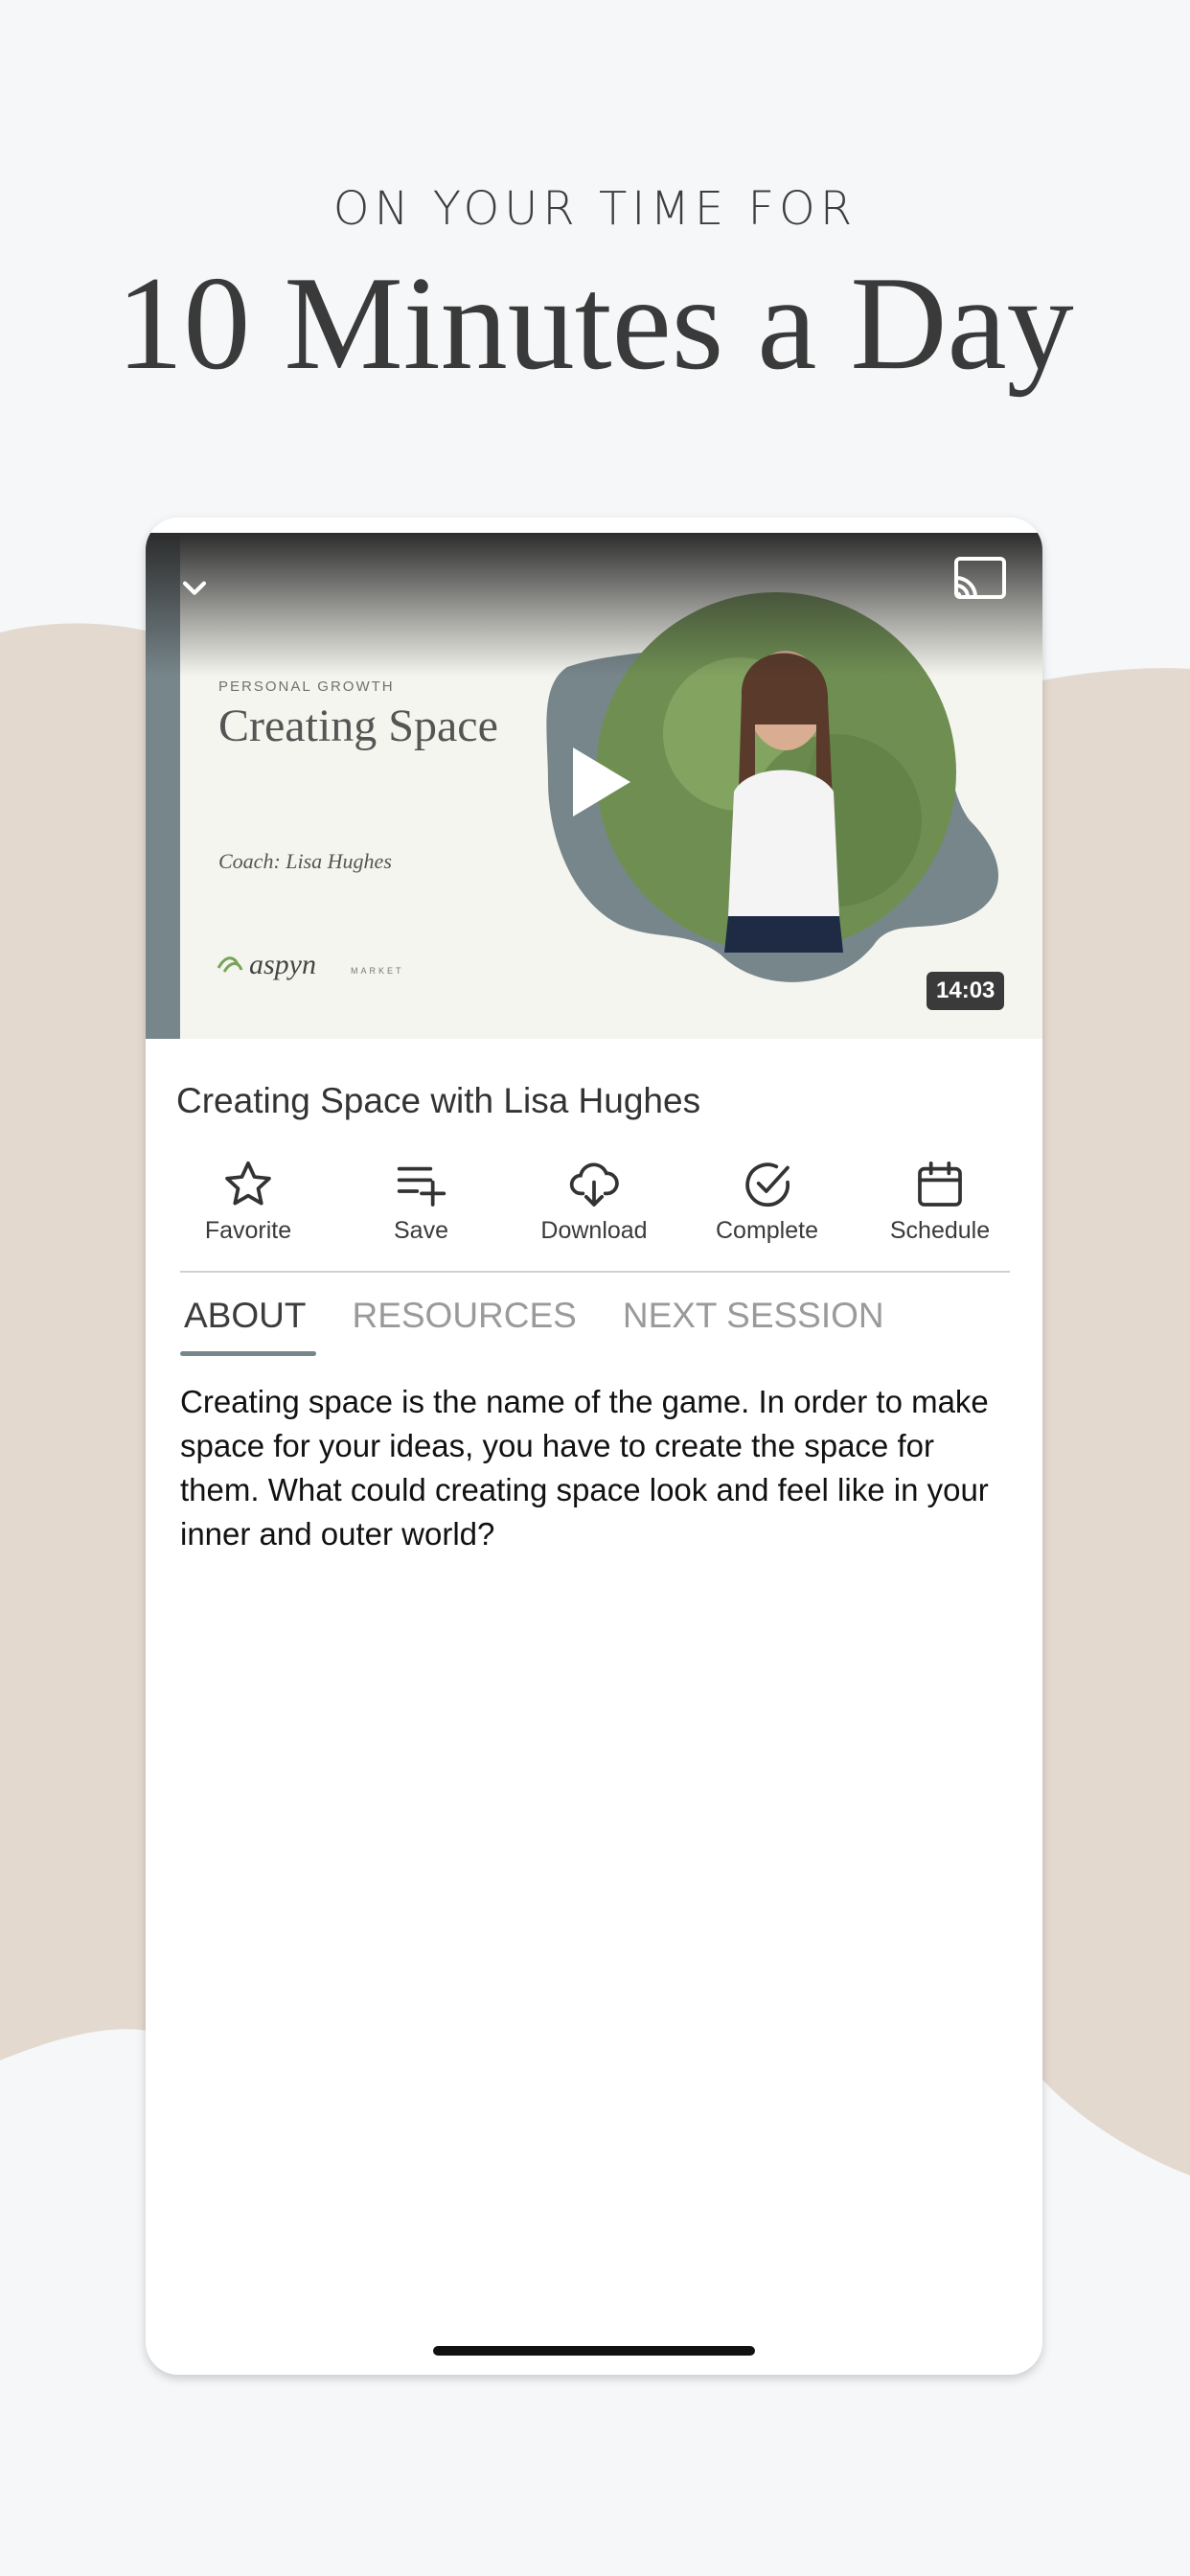 This screenshot has height=2576, width=1190. What do you see at coordinates (248, 1353) in the screenshot?
I see `active-tab-indicator` at bounding box center [248, 1353].